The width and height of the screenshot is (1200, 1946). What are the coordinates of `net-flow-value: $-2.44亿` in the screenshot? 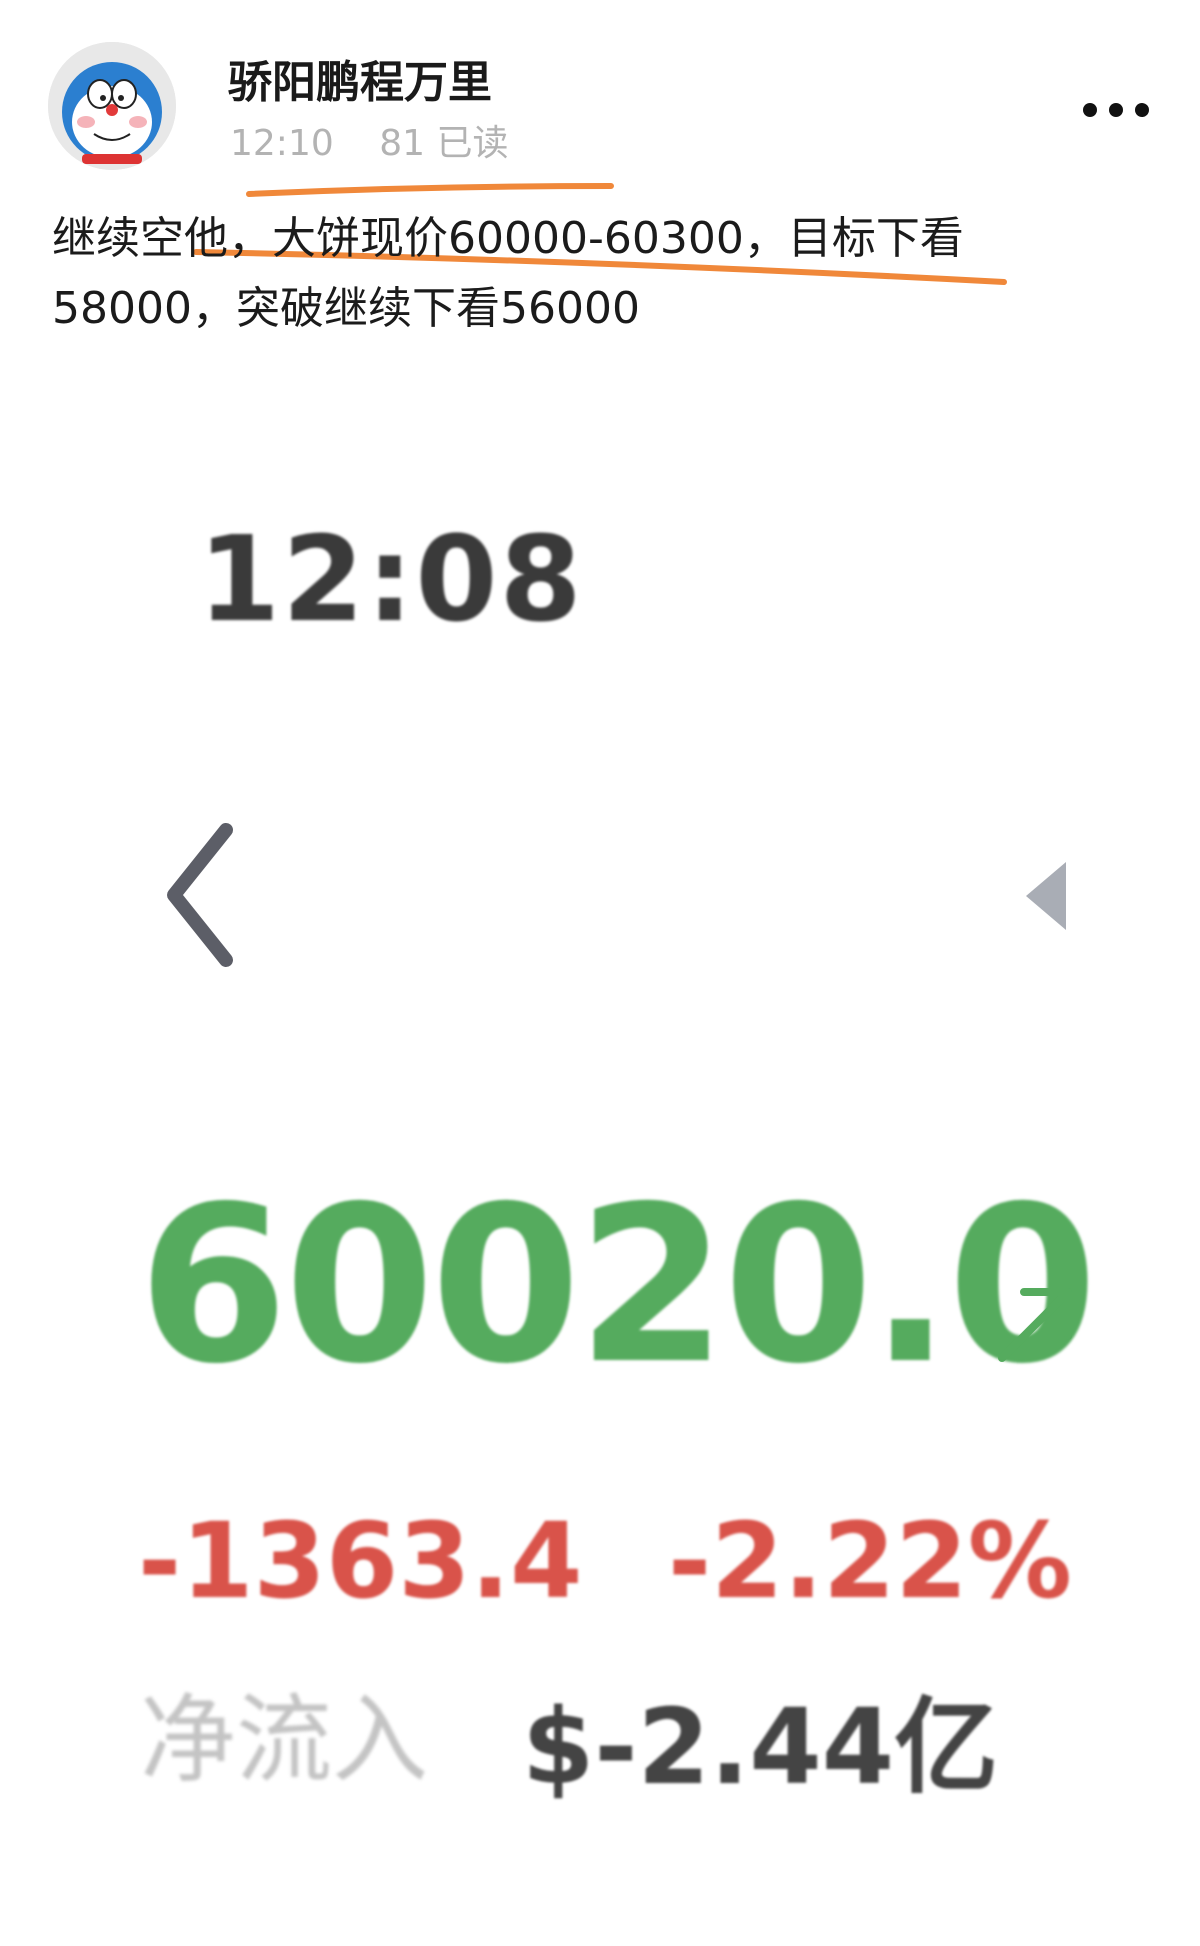 It's located at (760, 1747).